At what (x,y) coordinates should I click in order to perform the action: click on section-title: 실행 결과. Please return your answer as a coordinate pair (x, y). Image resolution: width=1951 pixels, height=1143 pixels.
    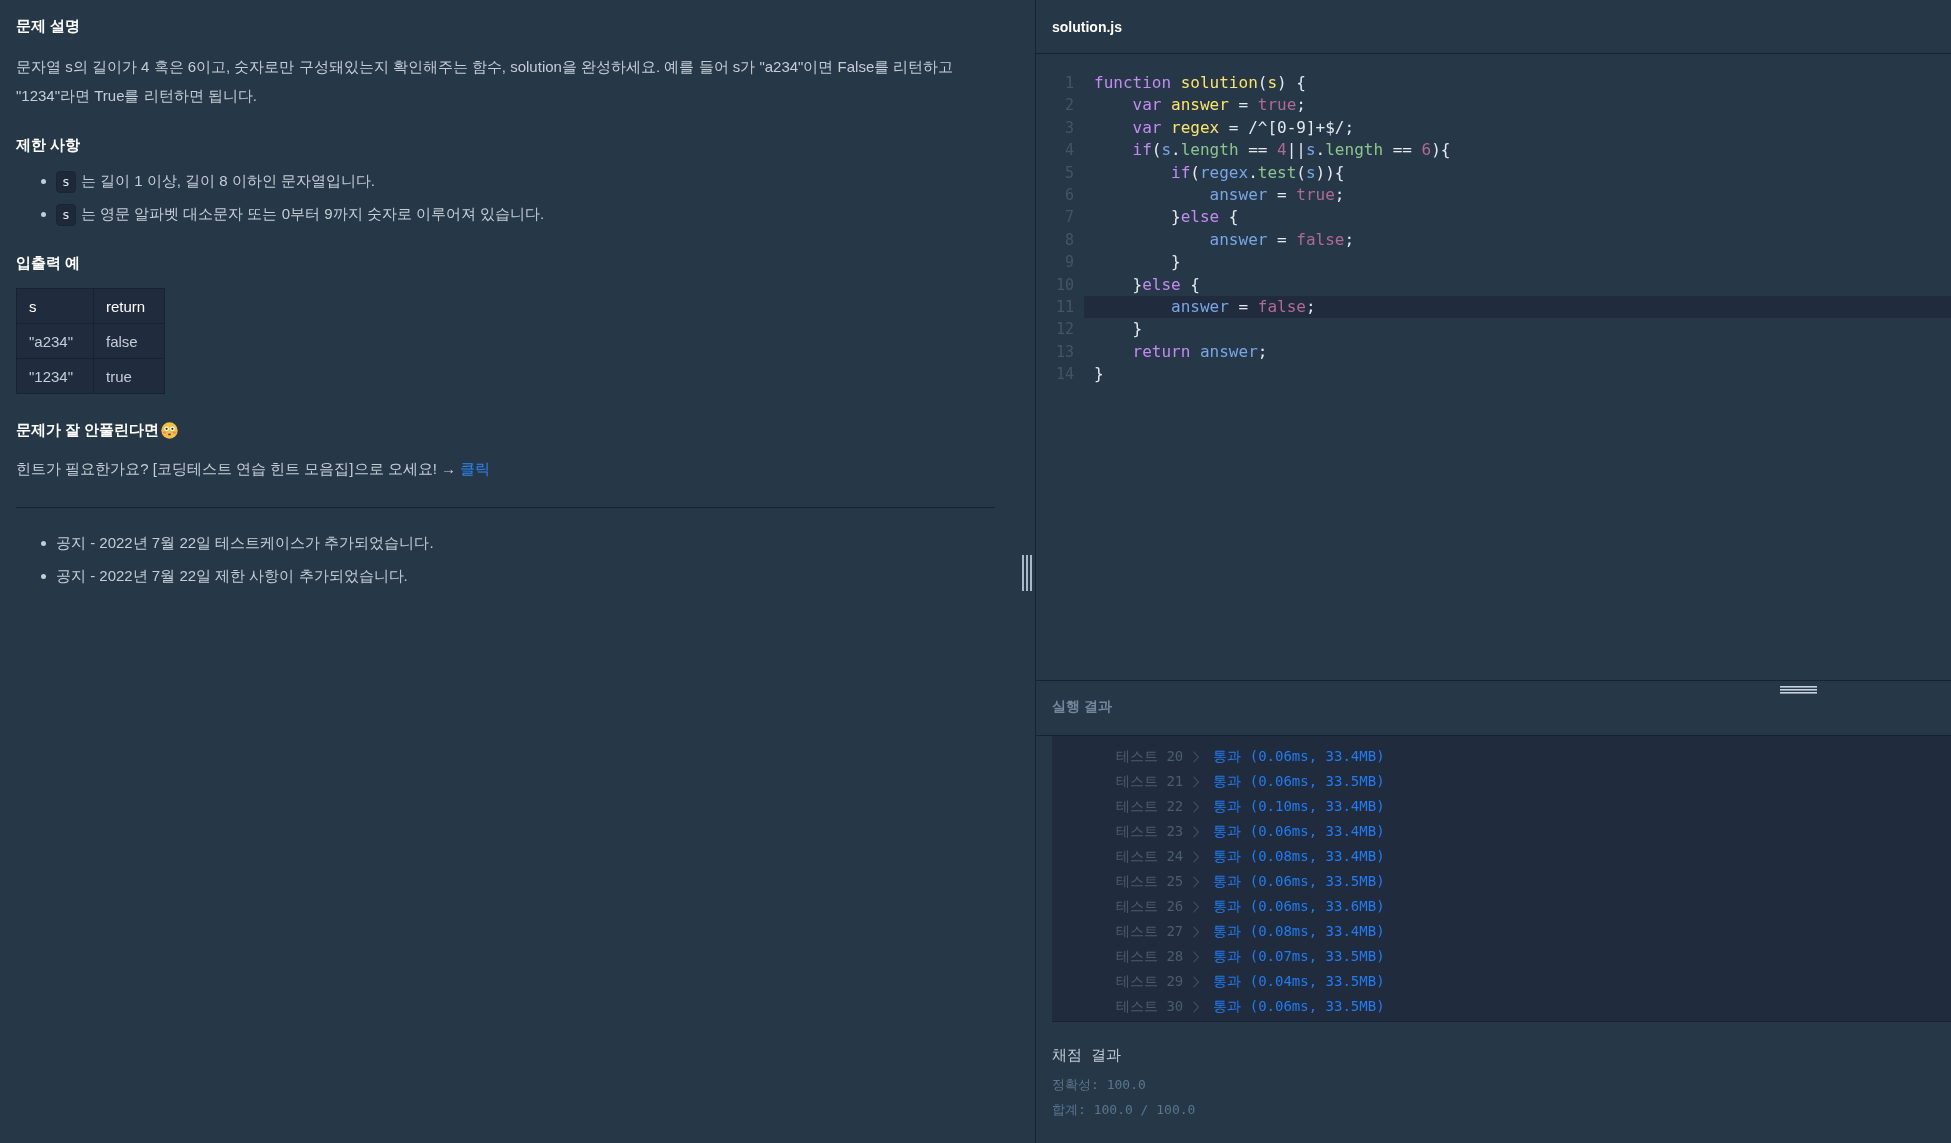
    Looking at the image, I should click on (1082, 706).